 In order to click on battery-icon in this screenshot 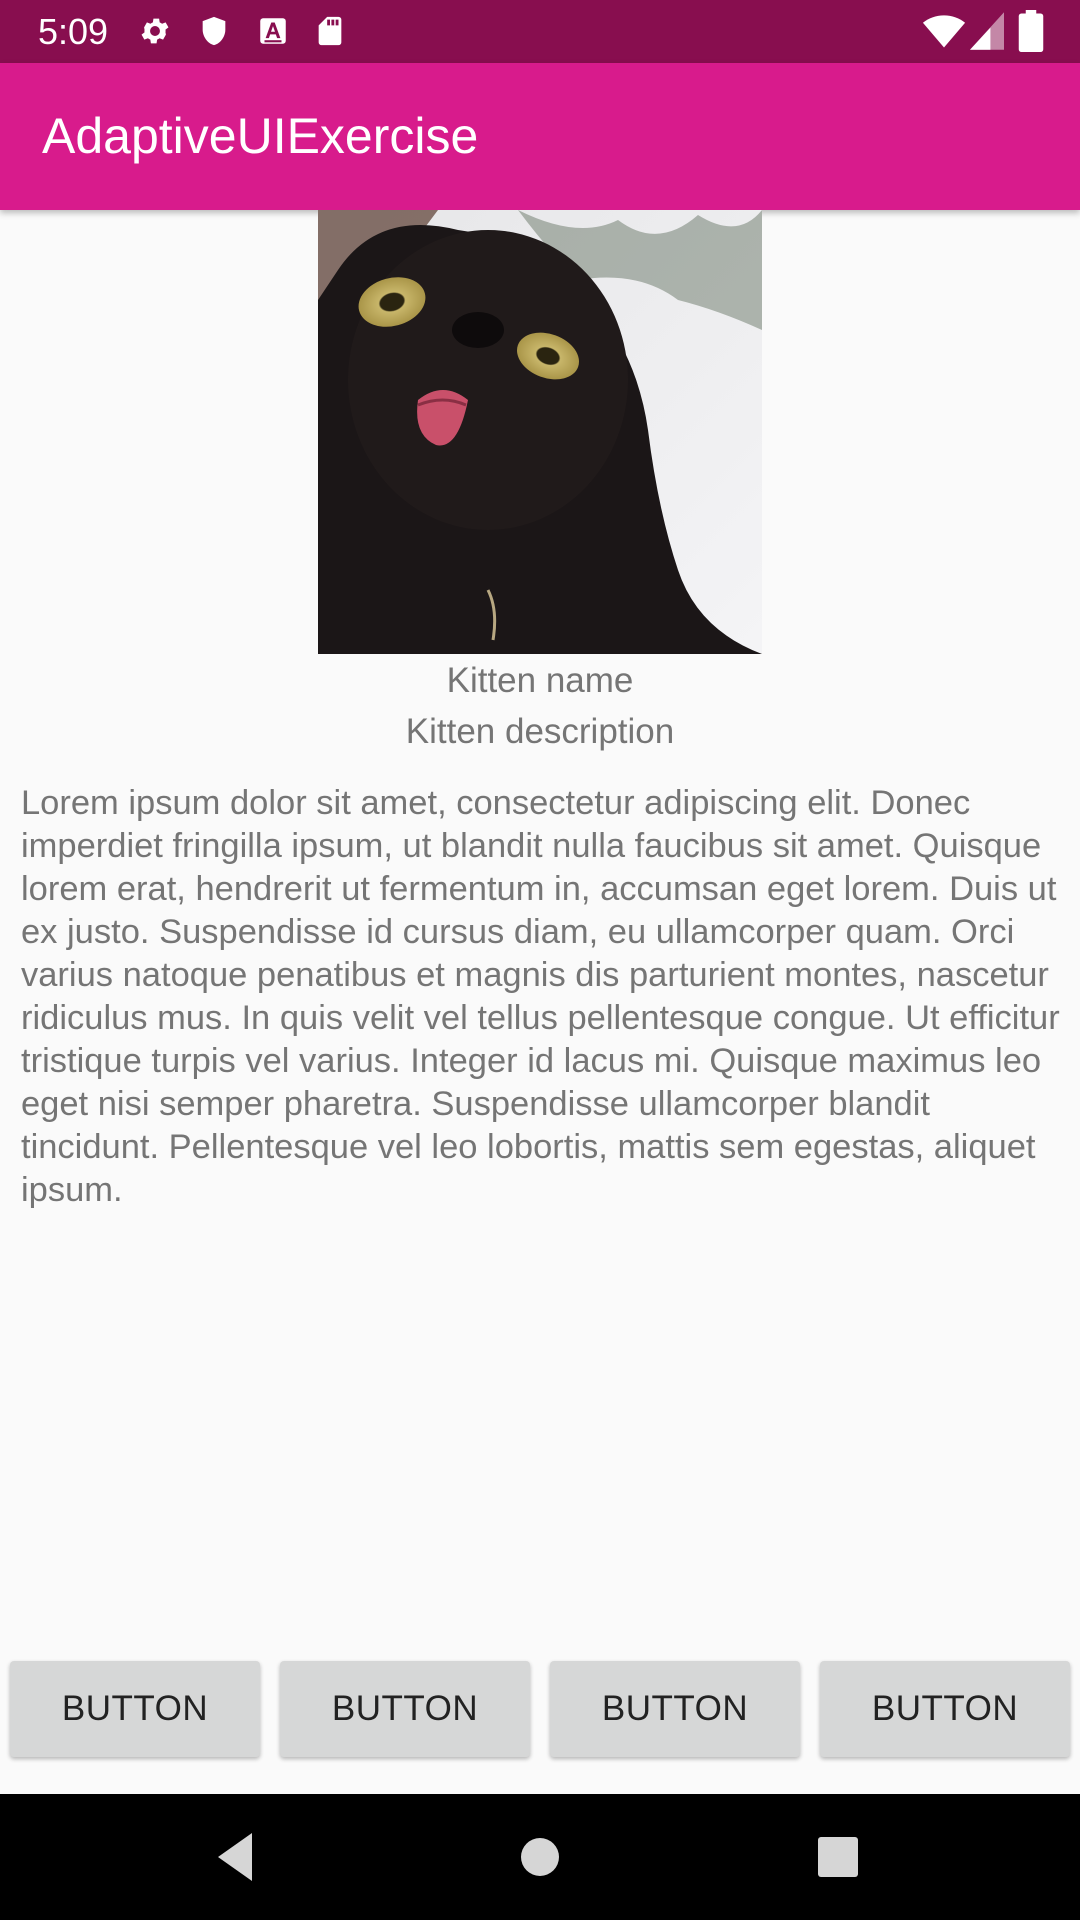, I will do `click(1031, 31)`.